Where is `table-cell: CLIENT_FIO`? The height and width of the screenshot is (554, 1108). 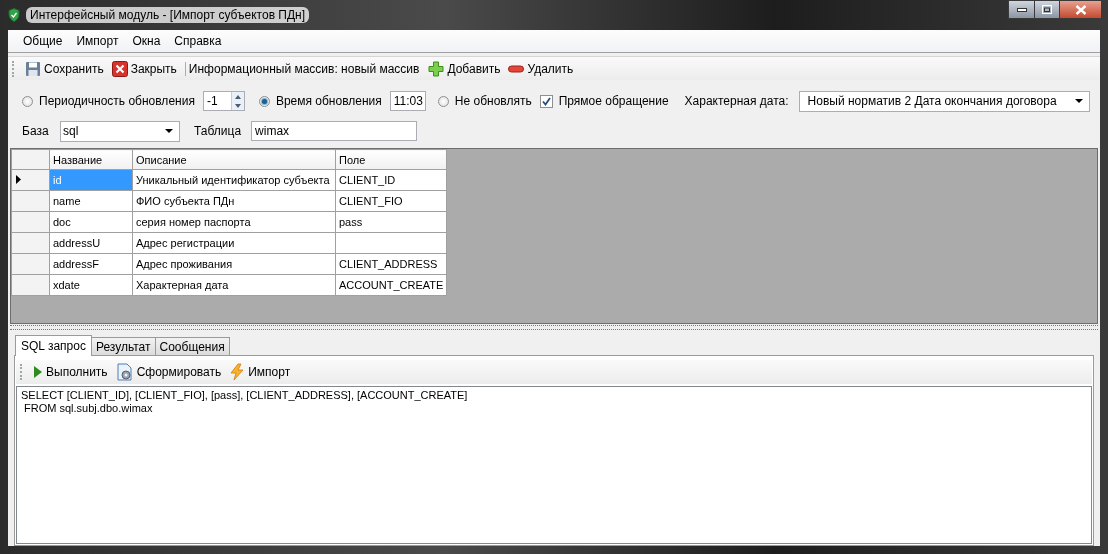 table-cell: CLIENT_FIO is located at coordinates (391, 201).